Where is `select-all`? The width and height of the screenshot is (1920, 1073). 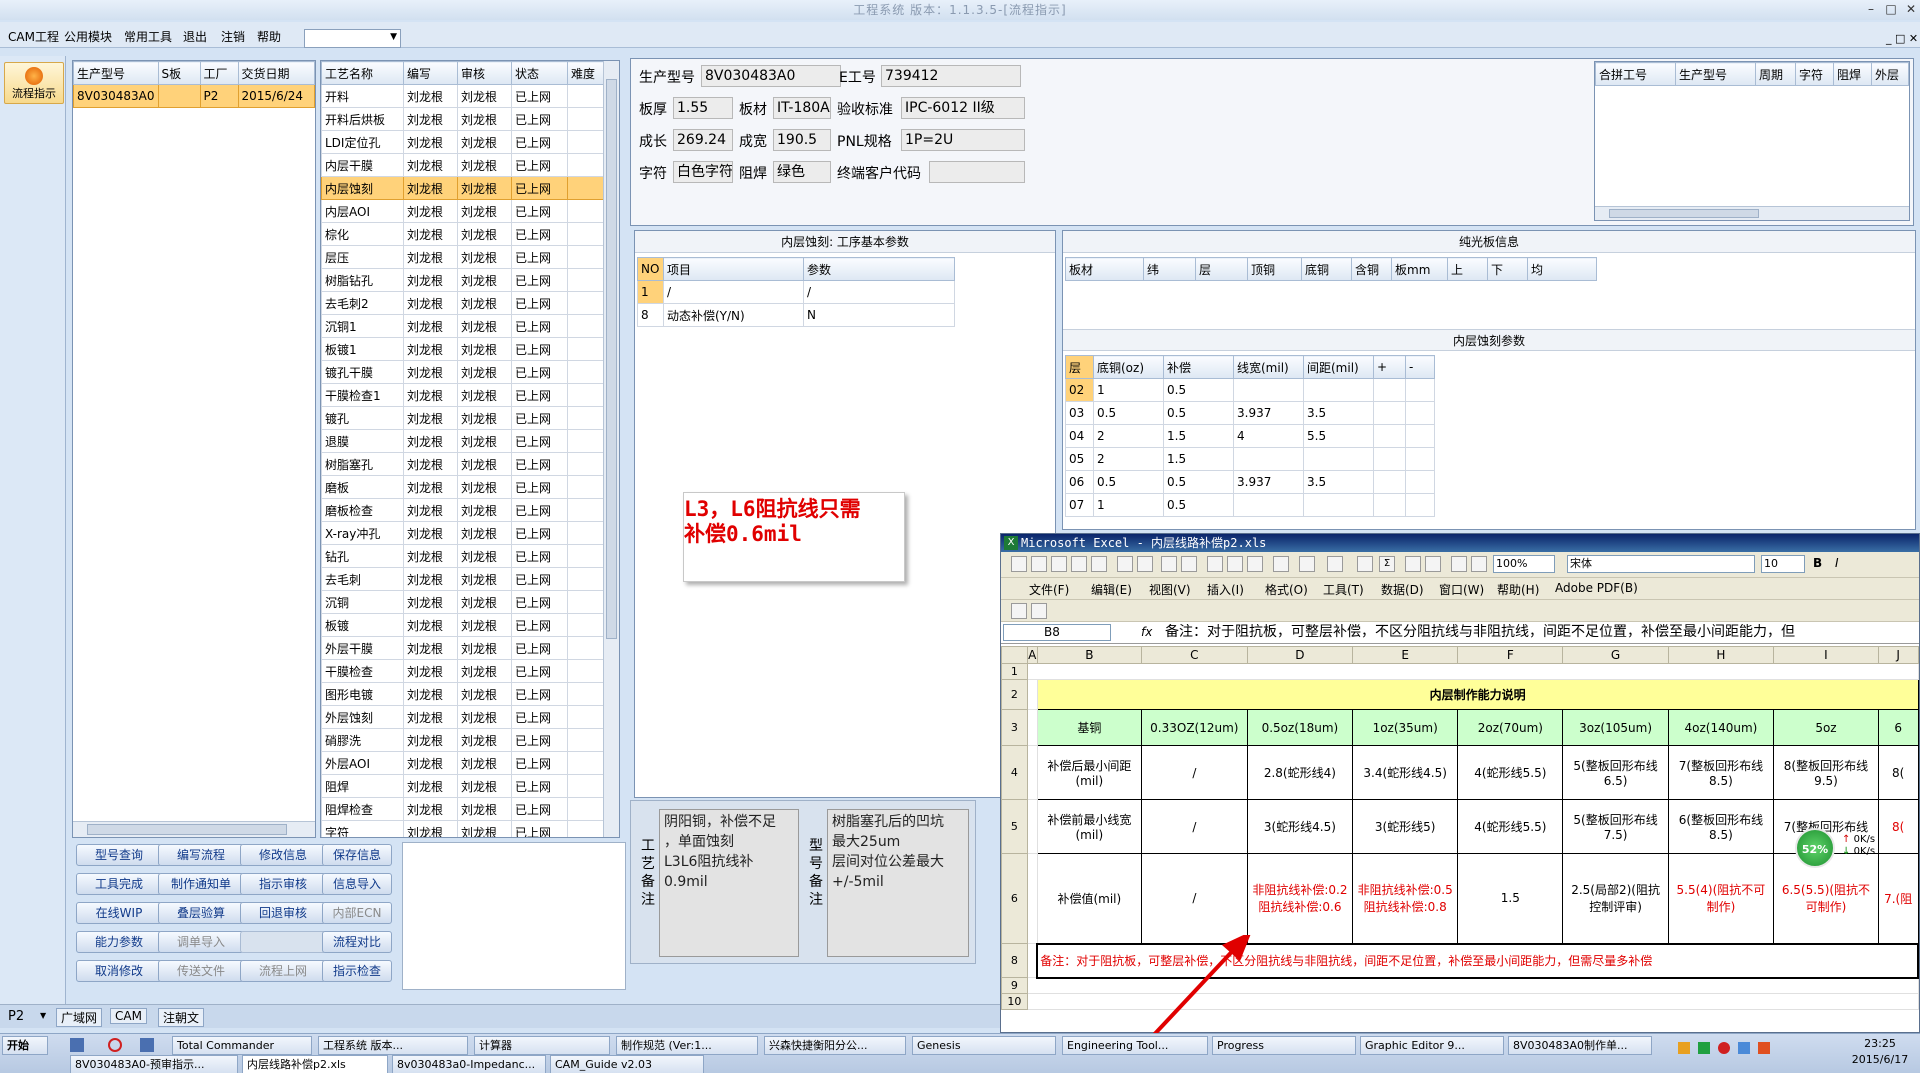 select-all is located at coordinates (1014, 655).